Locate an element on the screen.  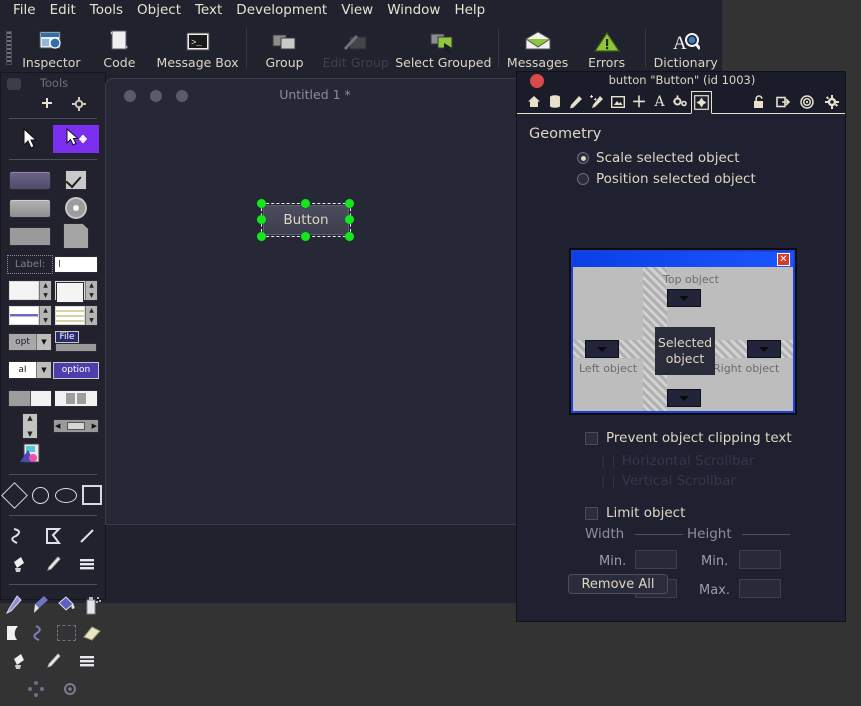
toolbar-button-dictionary: A Dictionary is located at coordinates (685, 48).